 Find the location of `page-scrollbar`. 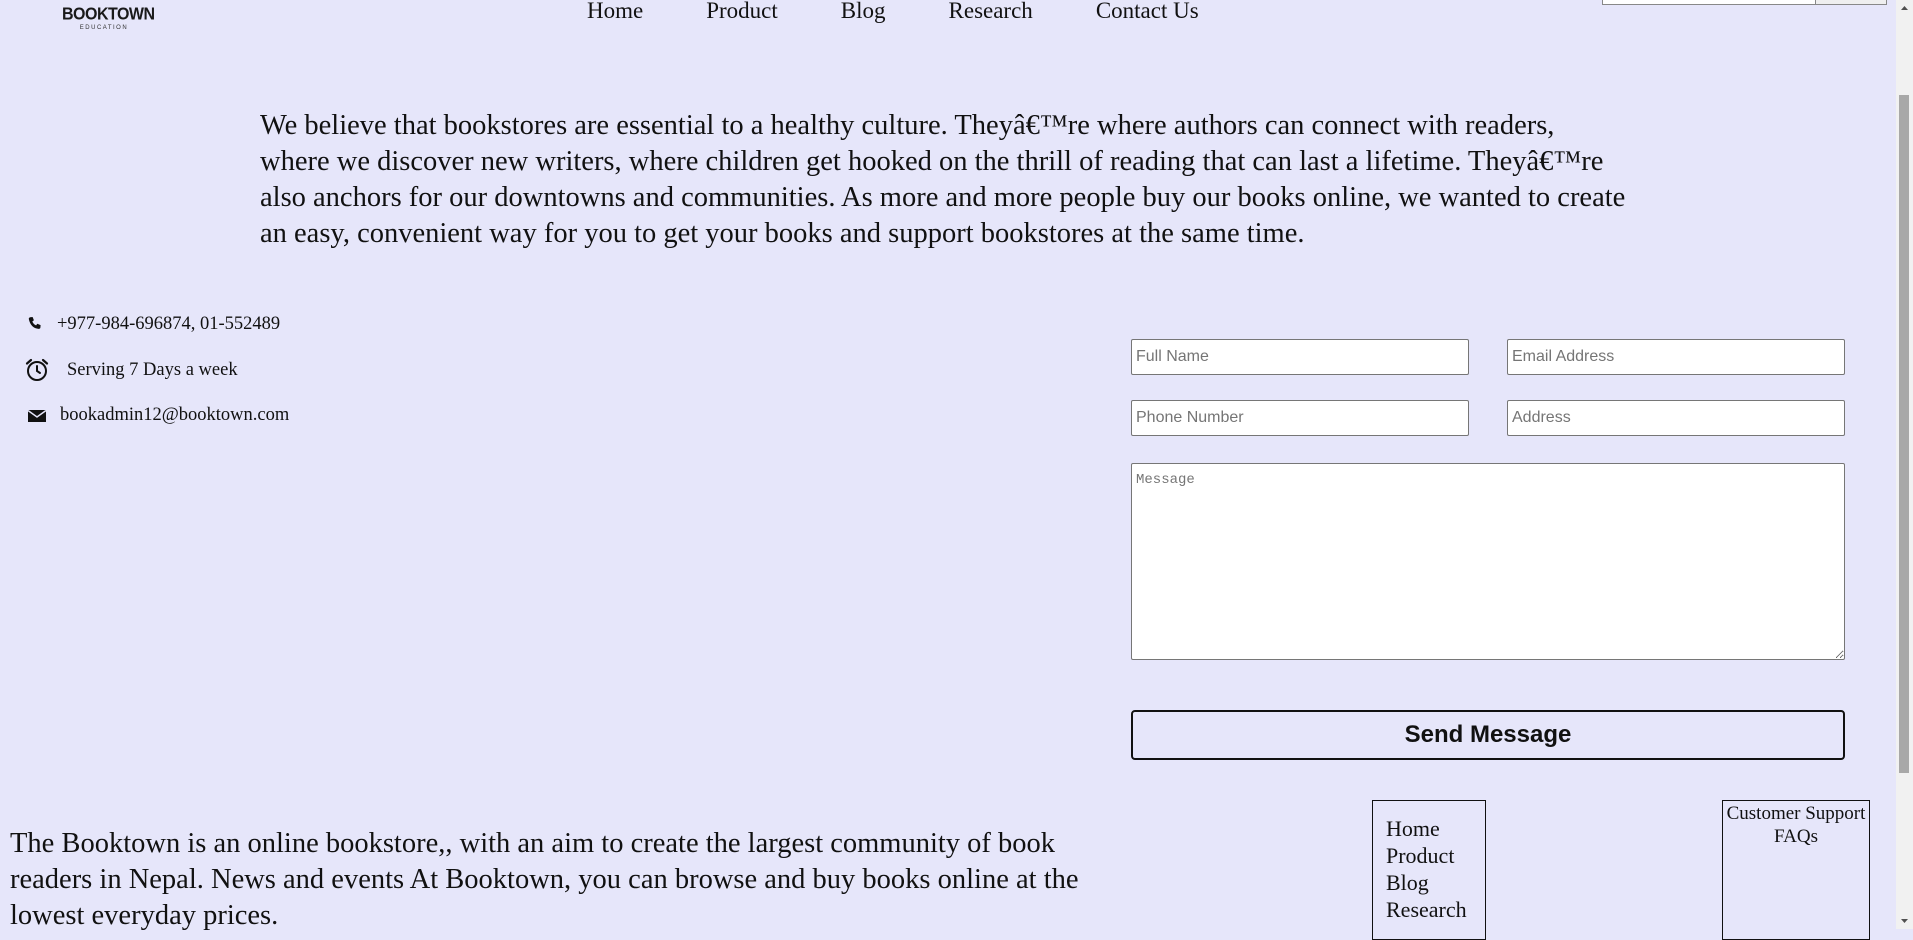

page-scrollbar is located at coordinates (1904, 464).